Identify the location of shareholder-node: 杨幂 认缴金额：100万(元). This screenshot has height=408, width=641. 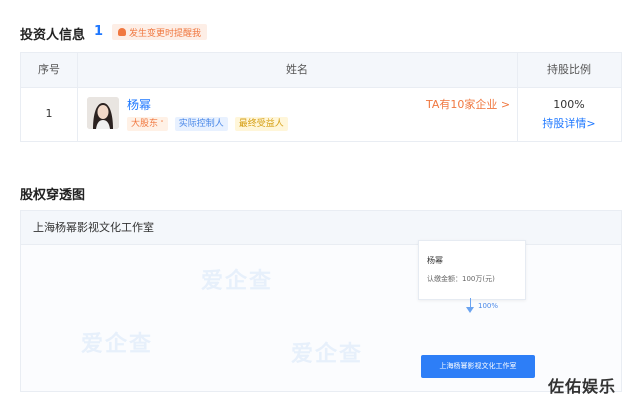
(472, 270).